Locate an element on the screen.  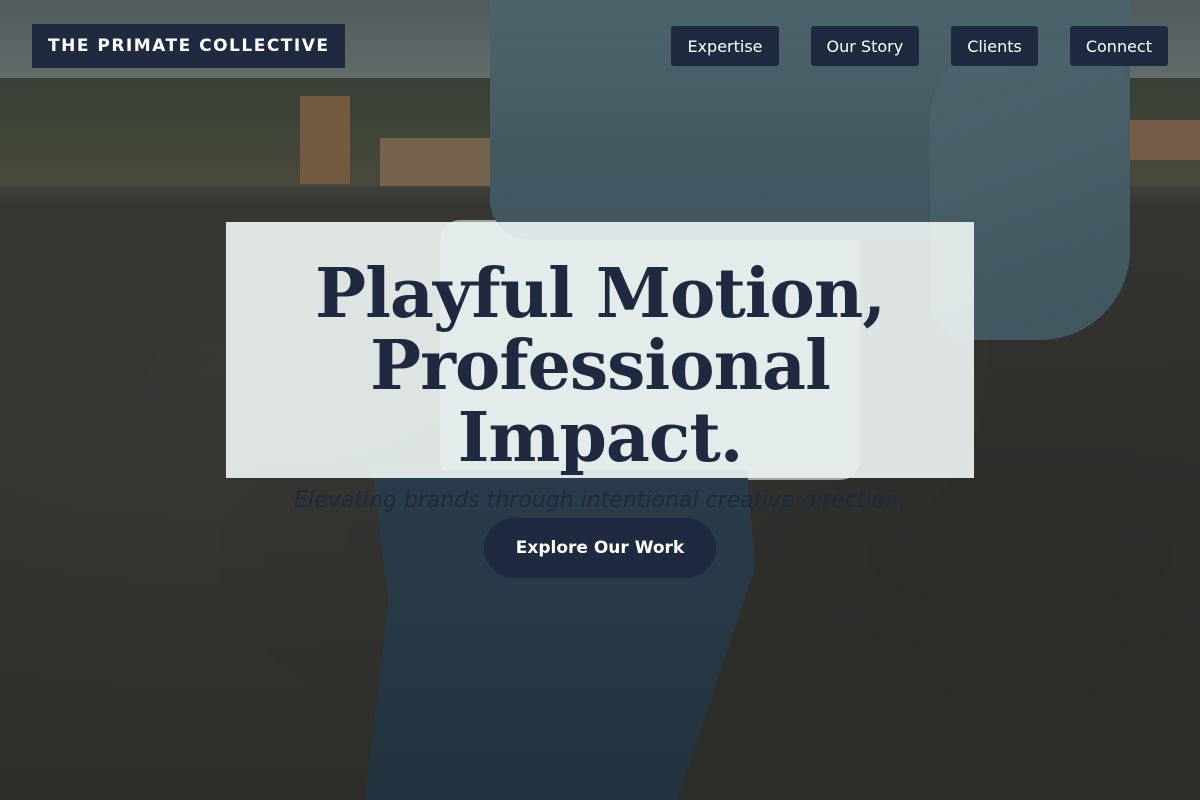
hero-title-line-1: Playful Motion, is located at coordinates (600, 294).